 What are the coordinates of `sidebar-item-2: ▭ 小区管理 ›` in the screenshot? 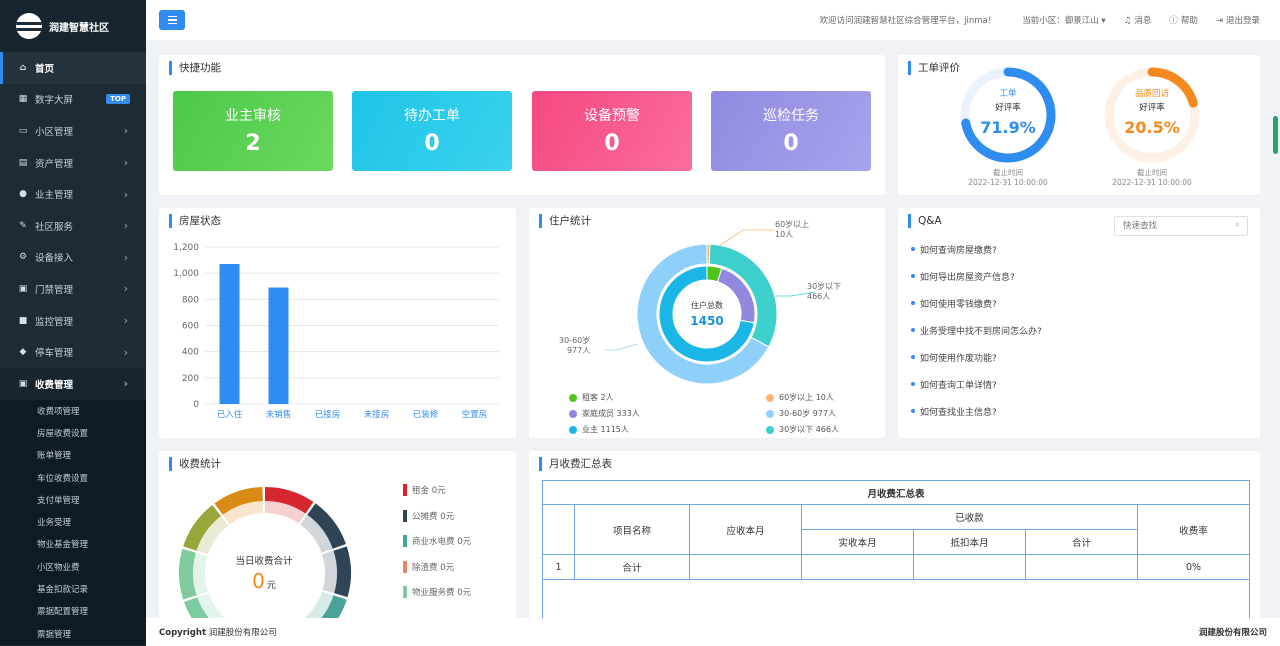 It's located at (73, 131).